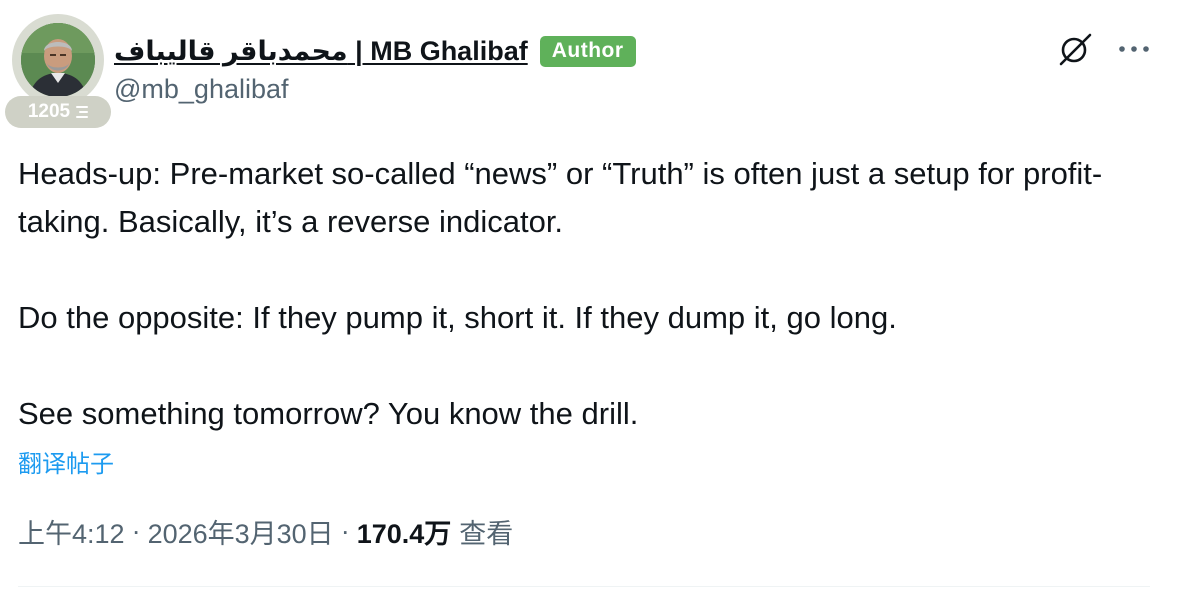 This screenshot has height=594, width=1194. I want to click on divider, so click(584, 586).